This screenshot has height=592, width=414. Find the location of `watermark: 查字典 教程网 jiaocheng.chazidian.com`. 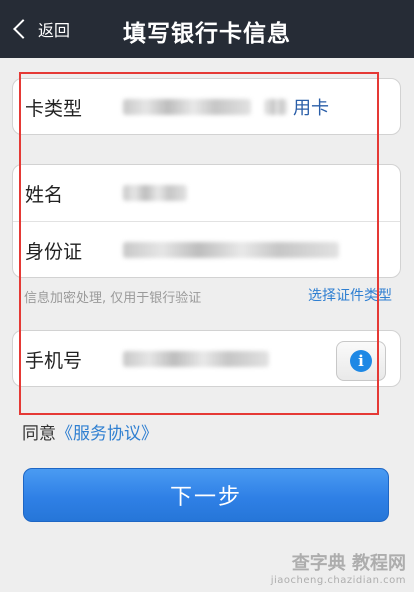

watermark: 查字典 教程网 jiaocheng.chazidian.com is located at coordinates (338, 567).